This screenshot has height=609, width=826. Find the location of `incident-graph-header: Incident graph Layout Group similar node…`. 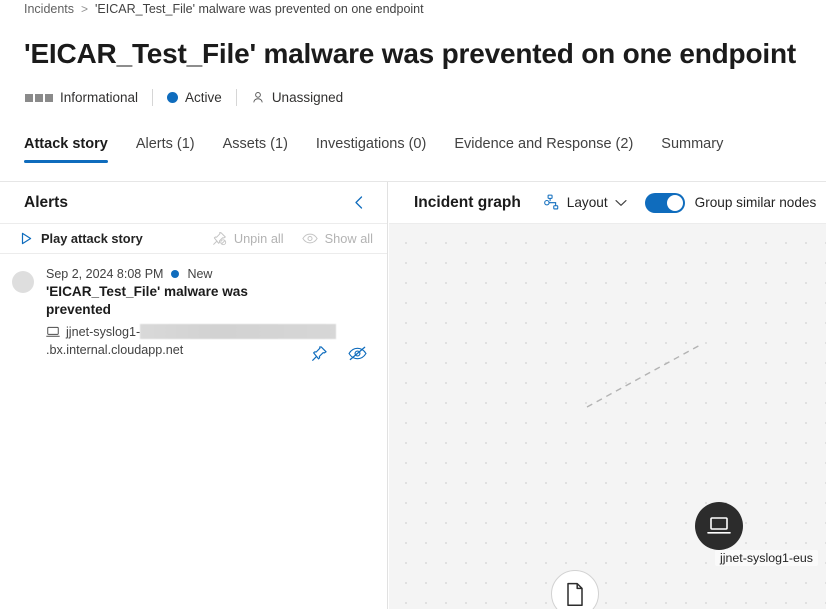

incident-graph-header: Incident graph Layout Group similar node… is located at coordinates (607, 203).